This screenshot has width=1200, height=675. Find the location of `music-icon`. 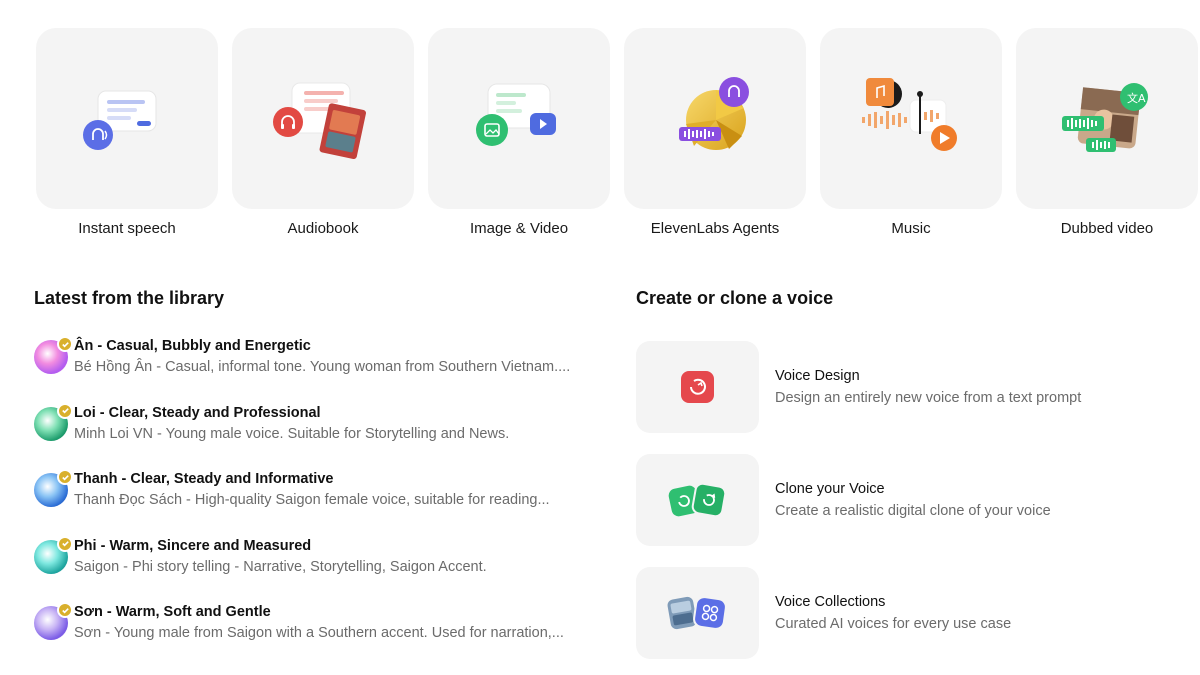

music-icon is located at coordinates (909, 114).